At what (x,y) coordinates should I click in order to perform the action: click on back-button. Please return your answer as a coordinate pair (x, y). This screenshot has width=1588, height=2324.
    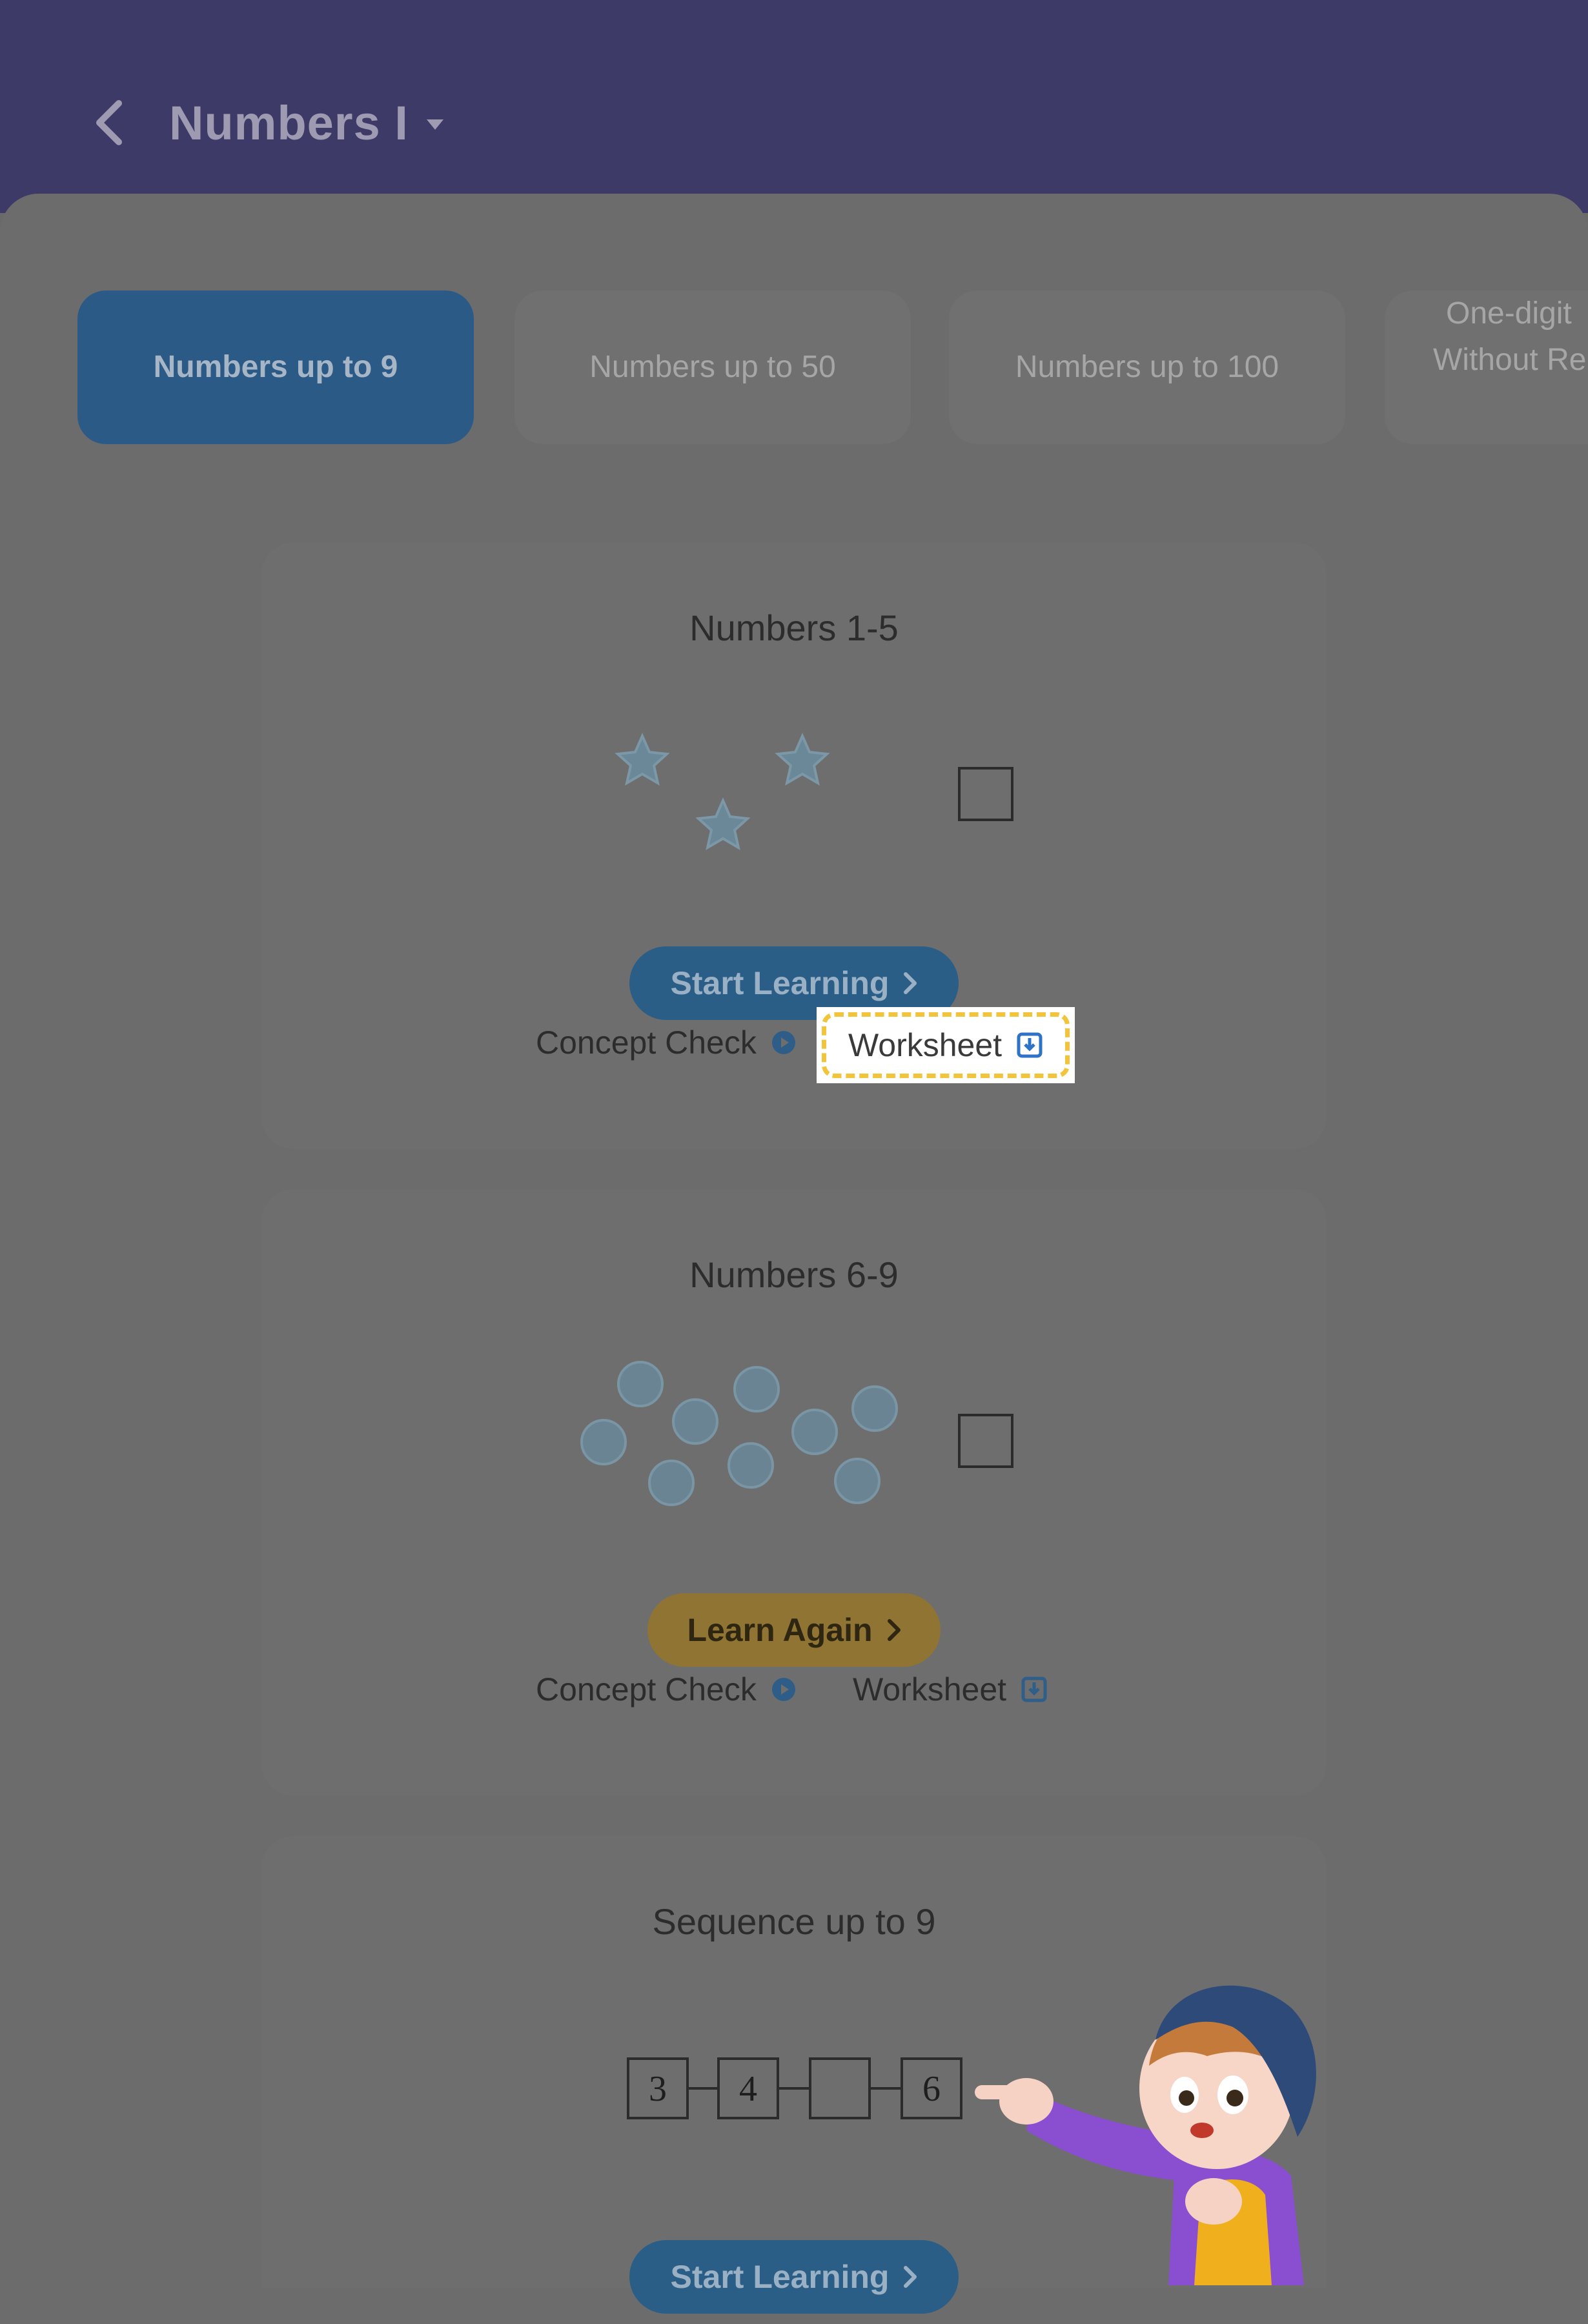
    Looking at the image, I should click on (110, 122).